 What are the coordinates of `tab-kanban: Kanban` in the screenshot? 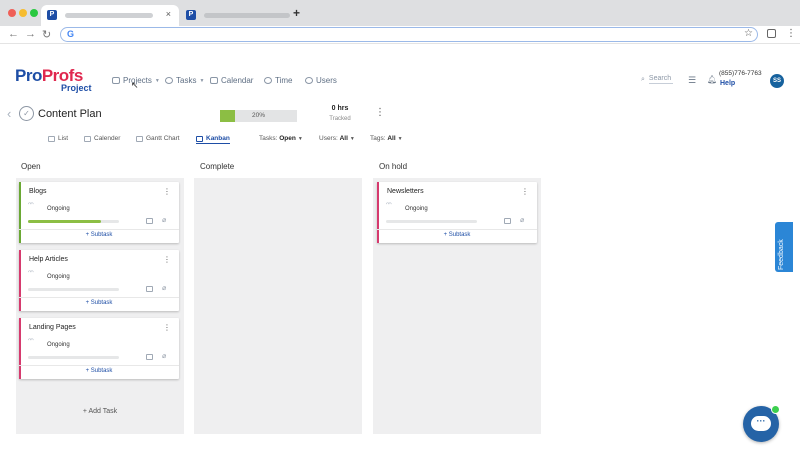 It's located at (213, 139).